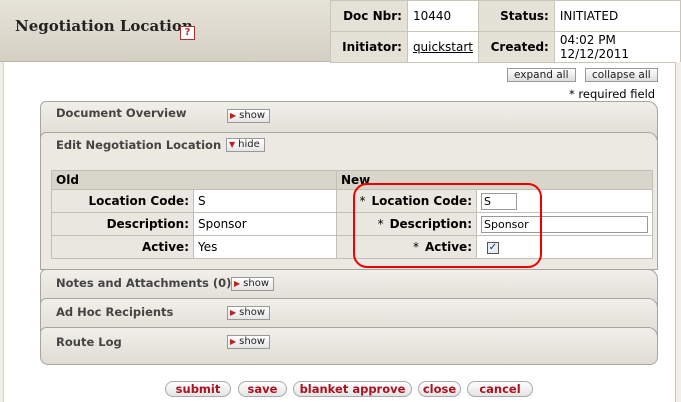 The height and width of the screenshot is (402, 681). Describe the element at coordinates (448, 247) in the screenshot. I see `new-active-label: Active:` at that location.